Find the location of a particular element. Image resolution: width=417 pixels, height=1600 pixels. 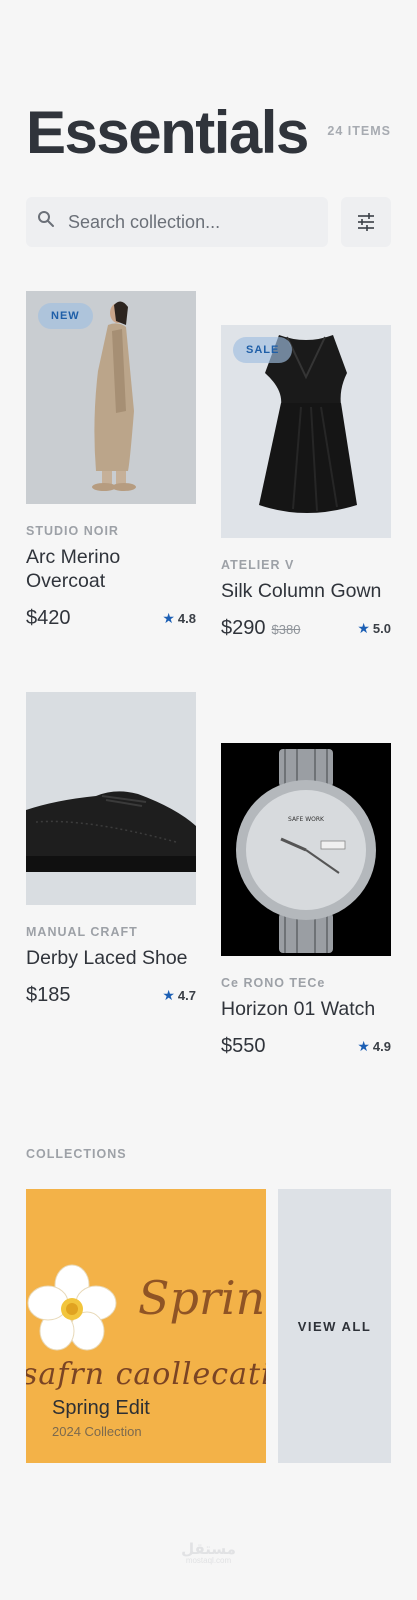

search-icon is located at coordinates (46, 219).